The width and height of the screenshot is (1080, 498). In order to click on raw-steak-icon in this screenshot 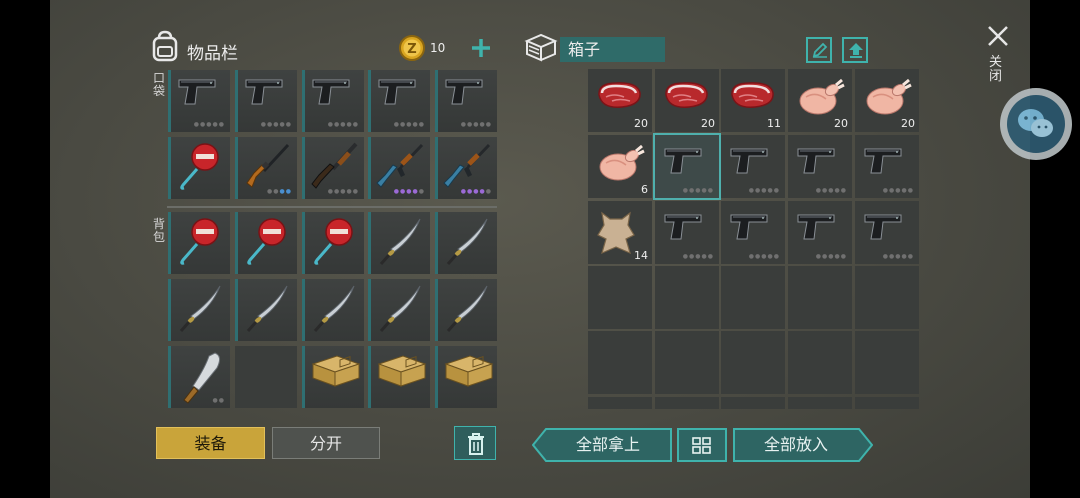, I will do `click(686, 95)`.